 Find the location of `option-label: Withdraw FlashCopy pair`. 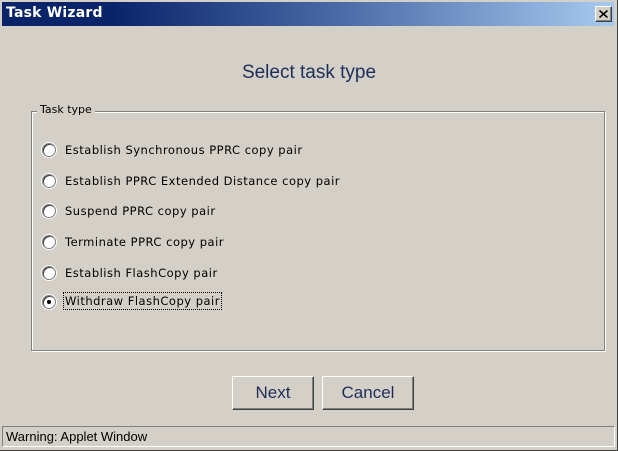

option-label: Withdraw FlashCopy pair is located at coordinates (142, 301).